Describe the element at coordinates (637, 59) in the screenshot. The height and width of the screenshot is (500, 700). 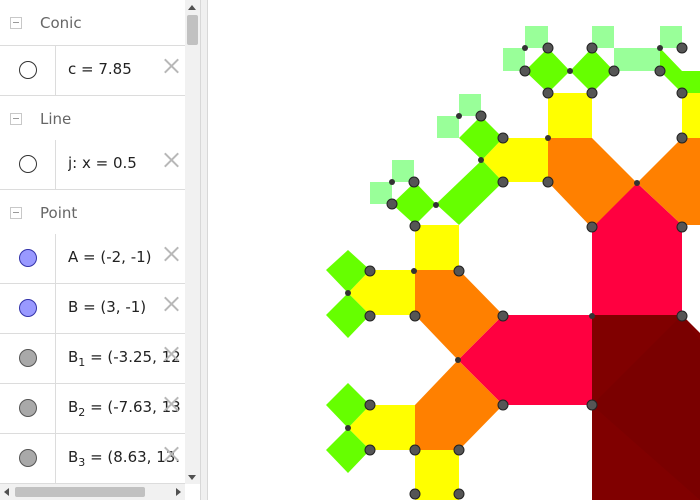
I see `square-lightgreen` at that location.